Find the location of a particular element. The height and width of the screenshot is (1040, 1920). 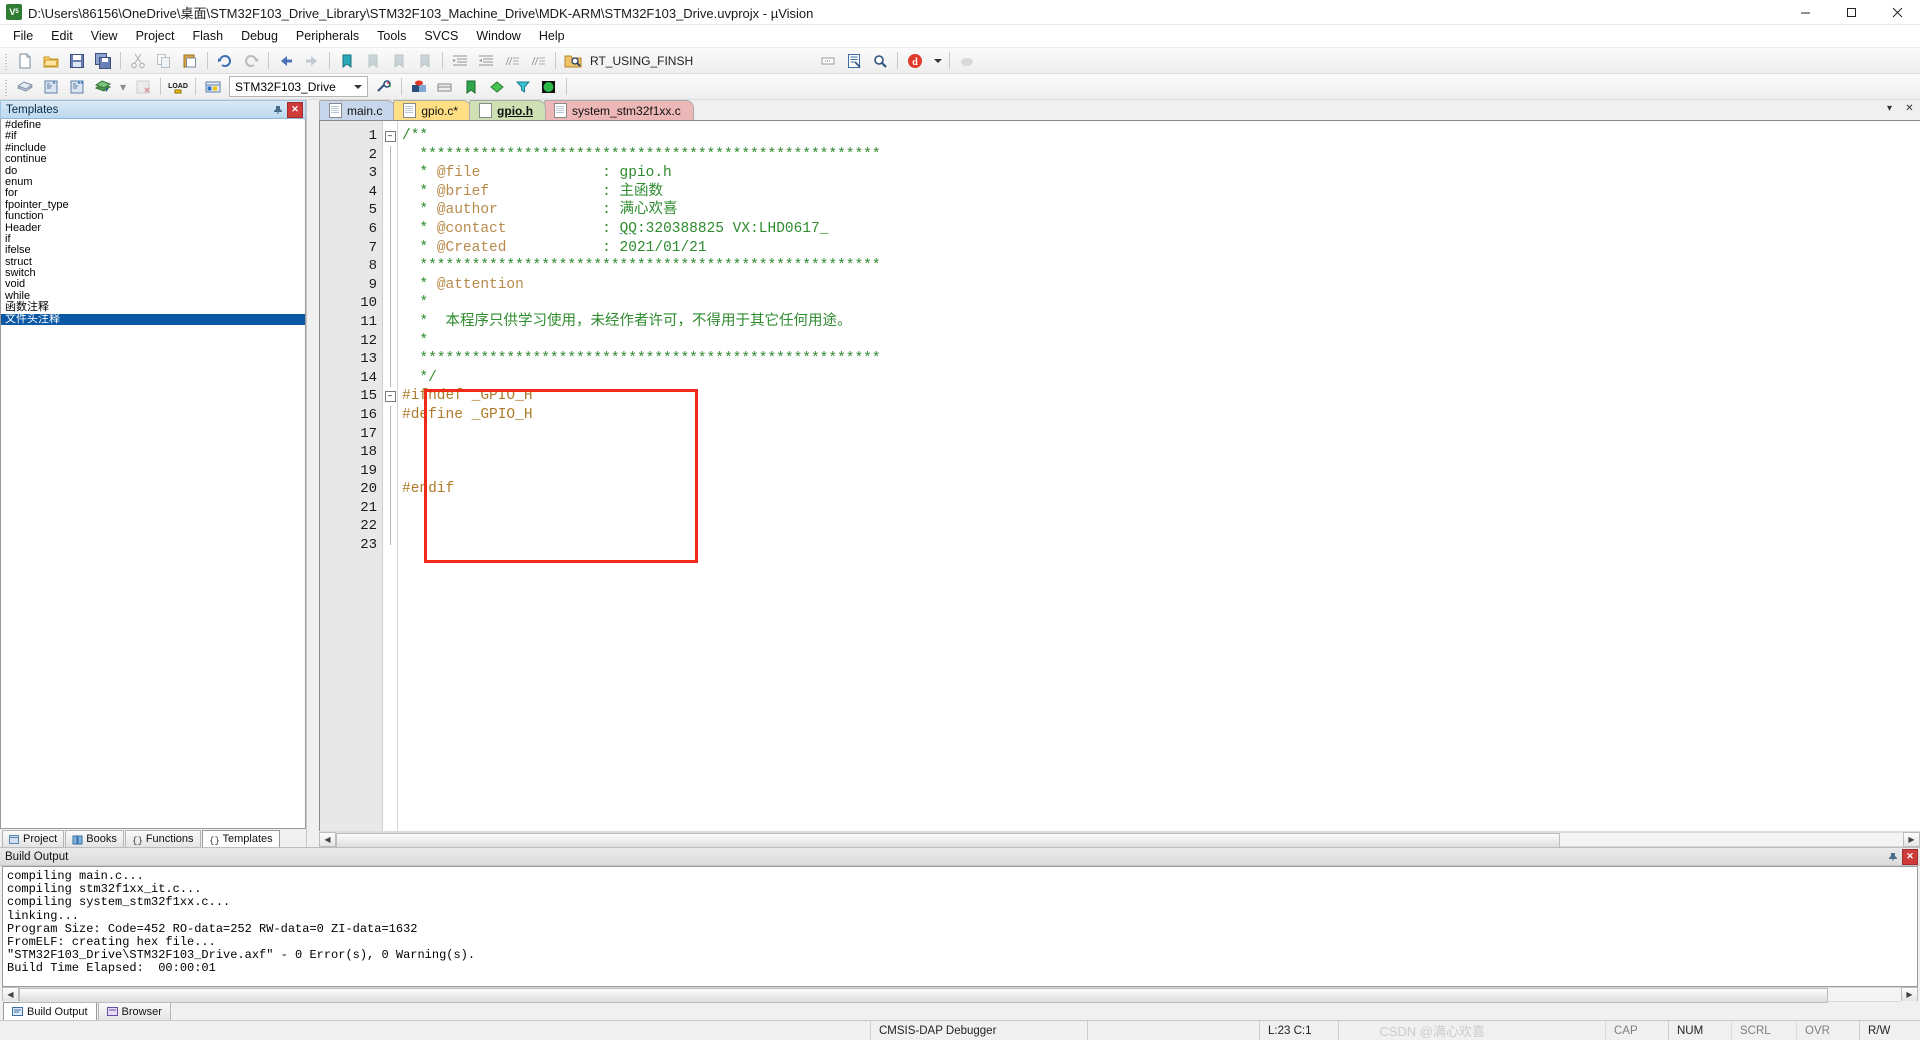

paste-icon is located at coordinates (190, 60).